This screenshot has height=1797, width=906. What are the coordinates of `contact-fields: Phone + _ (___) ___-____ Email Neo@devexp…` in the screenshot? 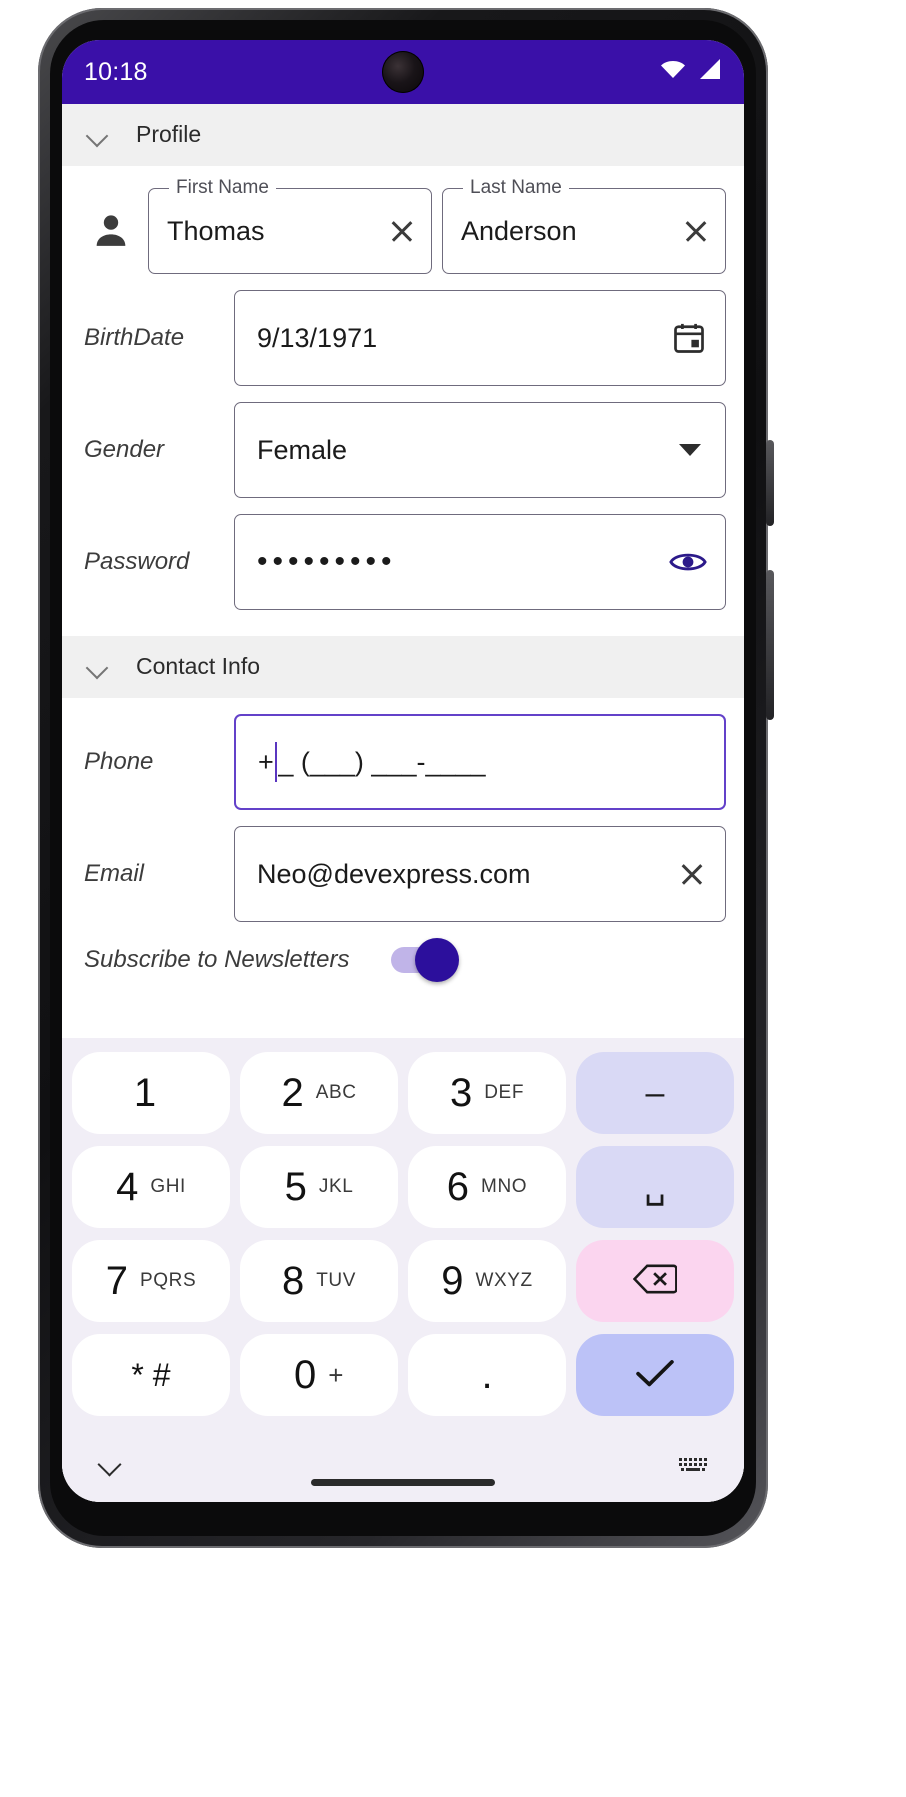 It's located at (403, 845).